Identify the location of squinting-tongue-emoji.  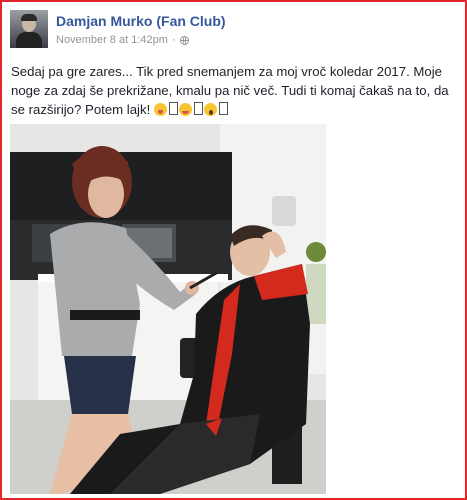
(160, 109).